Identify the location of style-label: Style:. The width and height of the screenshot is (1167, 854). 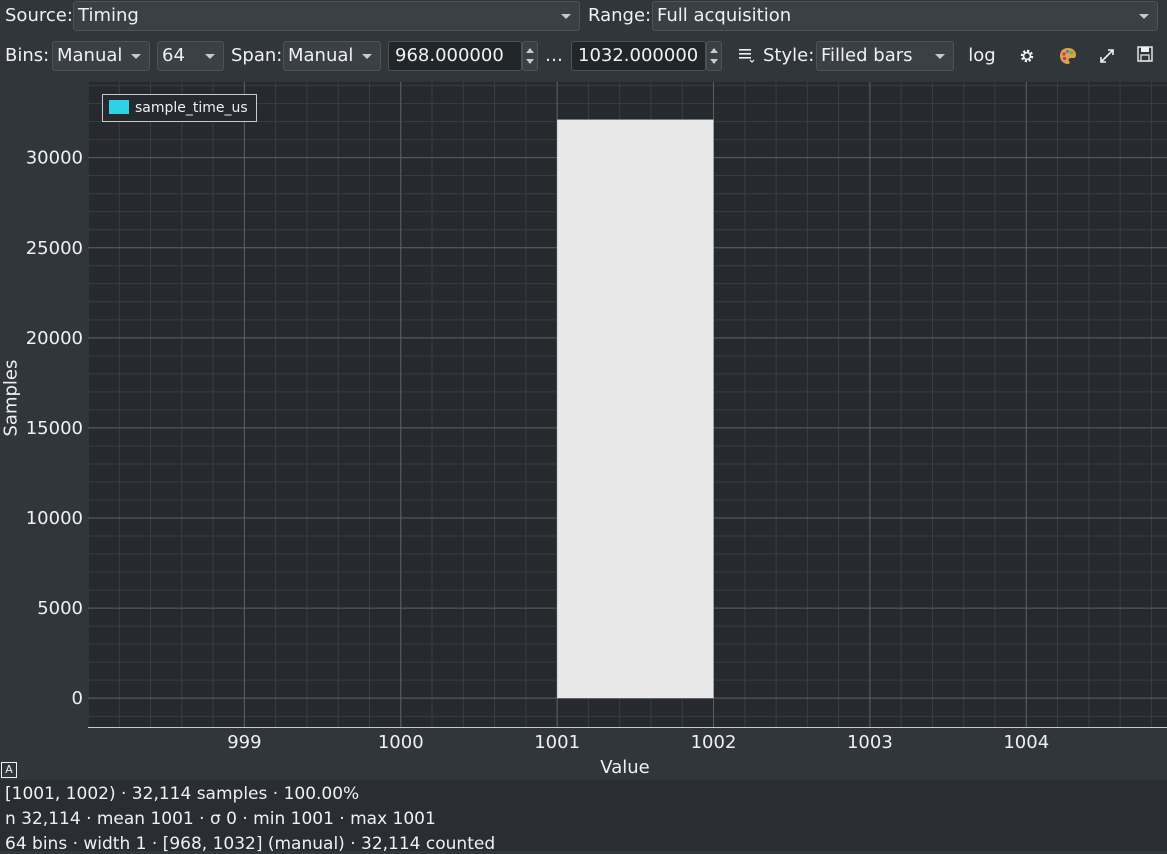
(789, 55).